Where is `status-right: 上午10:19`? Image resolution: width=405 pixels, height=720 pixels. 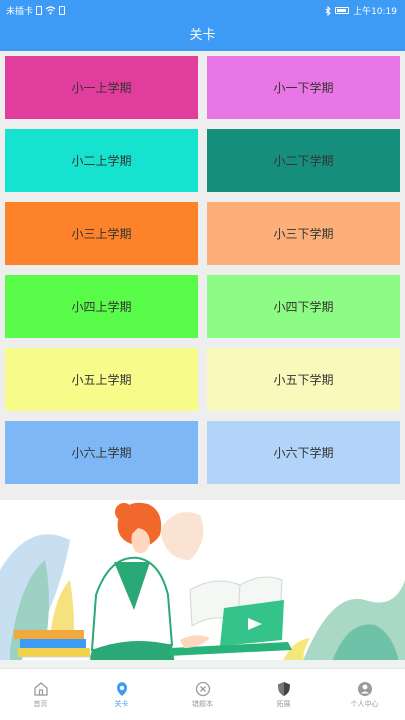
status-right: 上午10:19 is located at coordinates (361, 10).